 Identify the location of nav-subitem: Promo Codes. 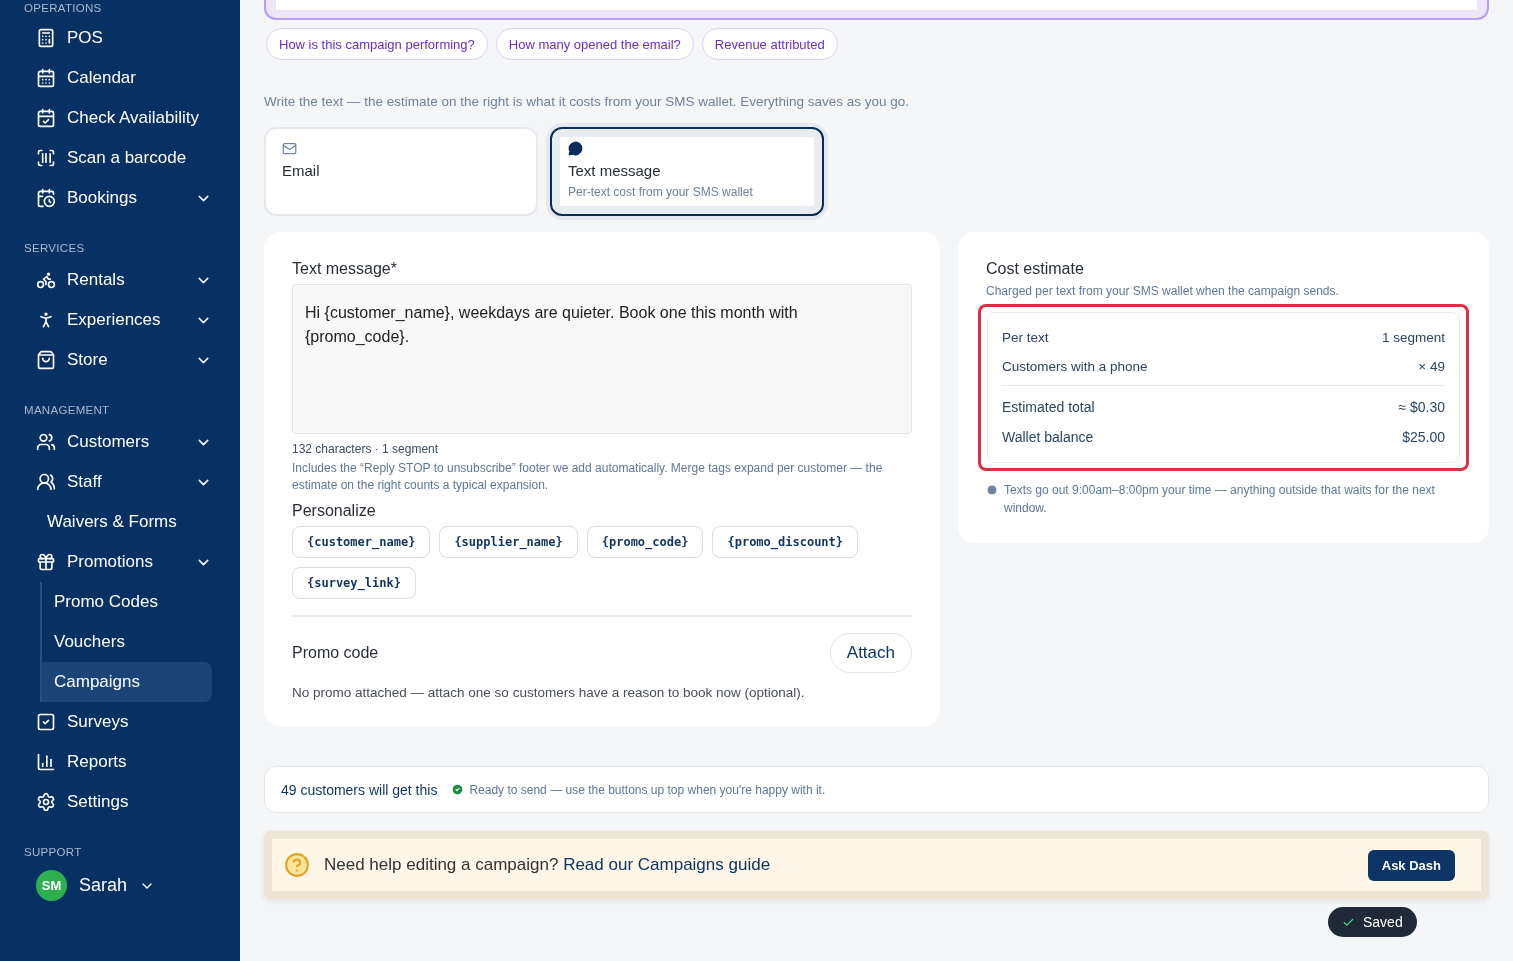
(127, 602).